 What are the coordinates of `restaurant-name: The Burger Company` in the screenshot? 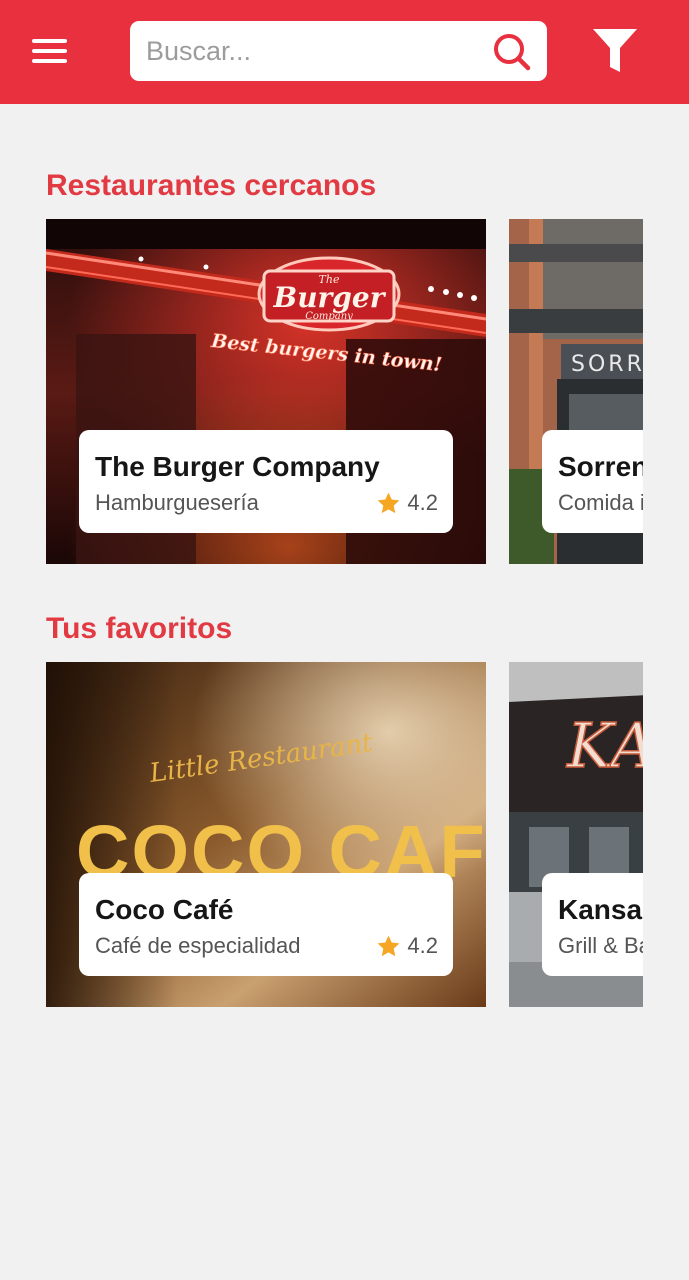 It's located at (237, 466).